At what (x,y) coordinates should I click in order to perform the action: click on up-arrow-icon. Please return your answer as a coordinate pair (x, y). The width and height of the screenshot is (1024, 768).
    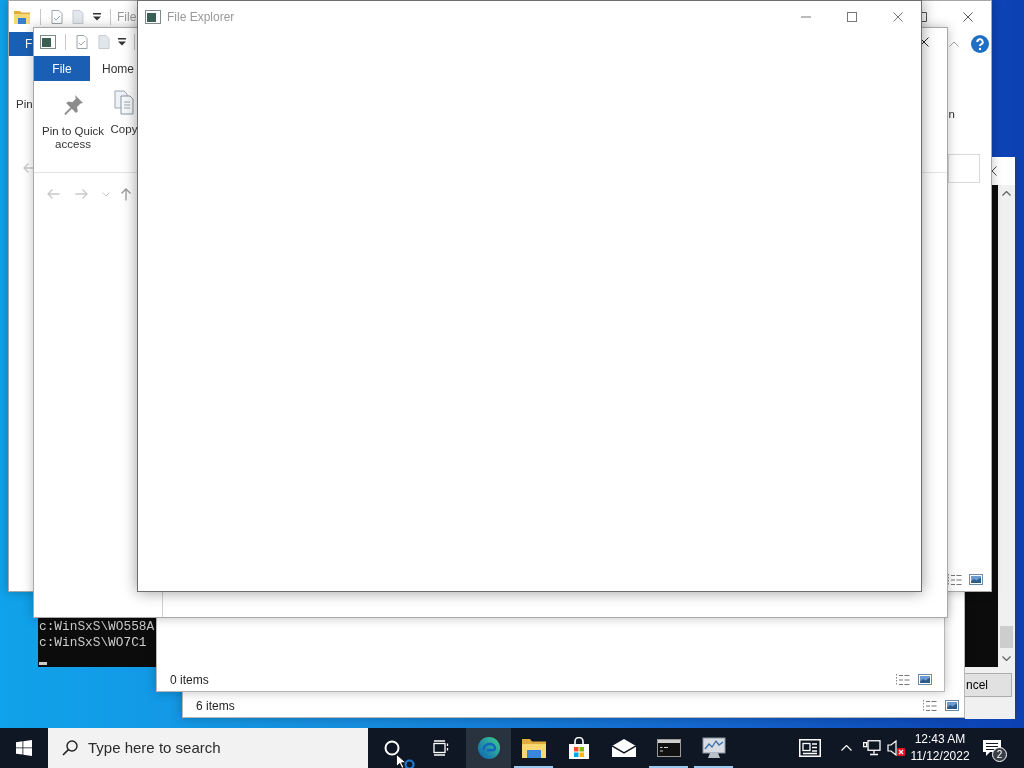
    Looking at the image, I should click on (126, 194).